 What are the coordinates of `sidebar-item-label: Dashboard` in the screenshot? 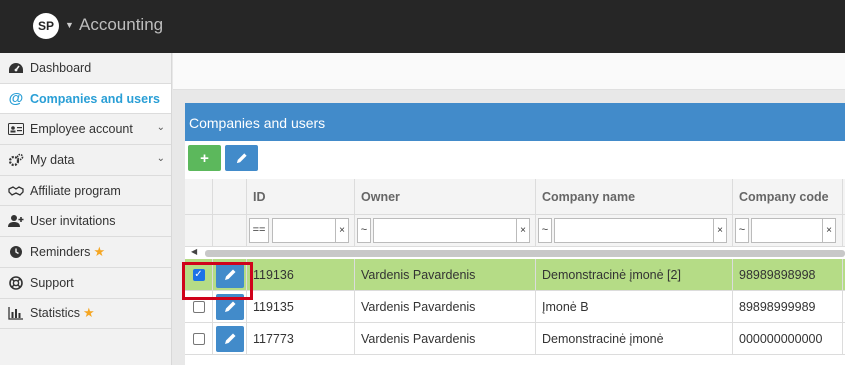 It's located at (61, 67).